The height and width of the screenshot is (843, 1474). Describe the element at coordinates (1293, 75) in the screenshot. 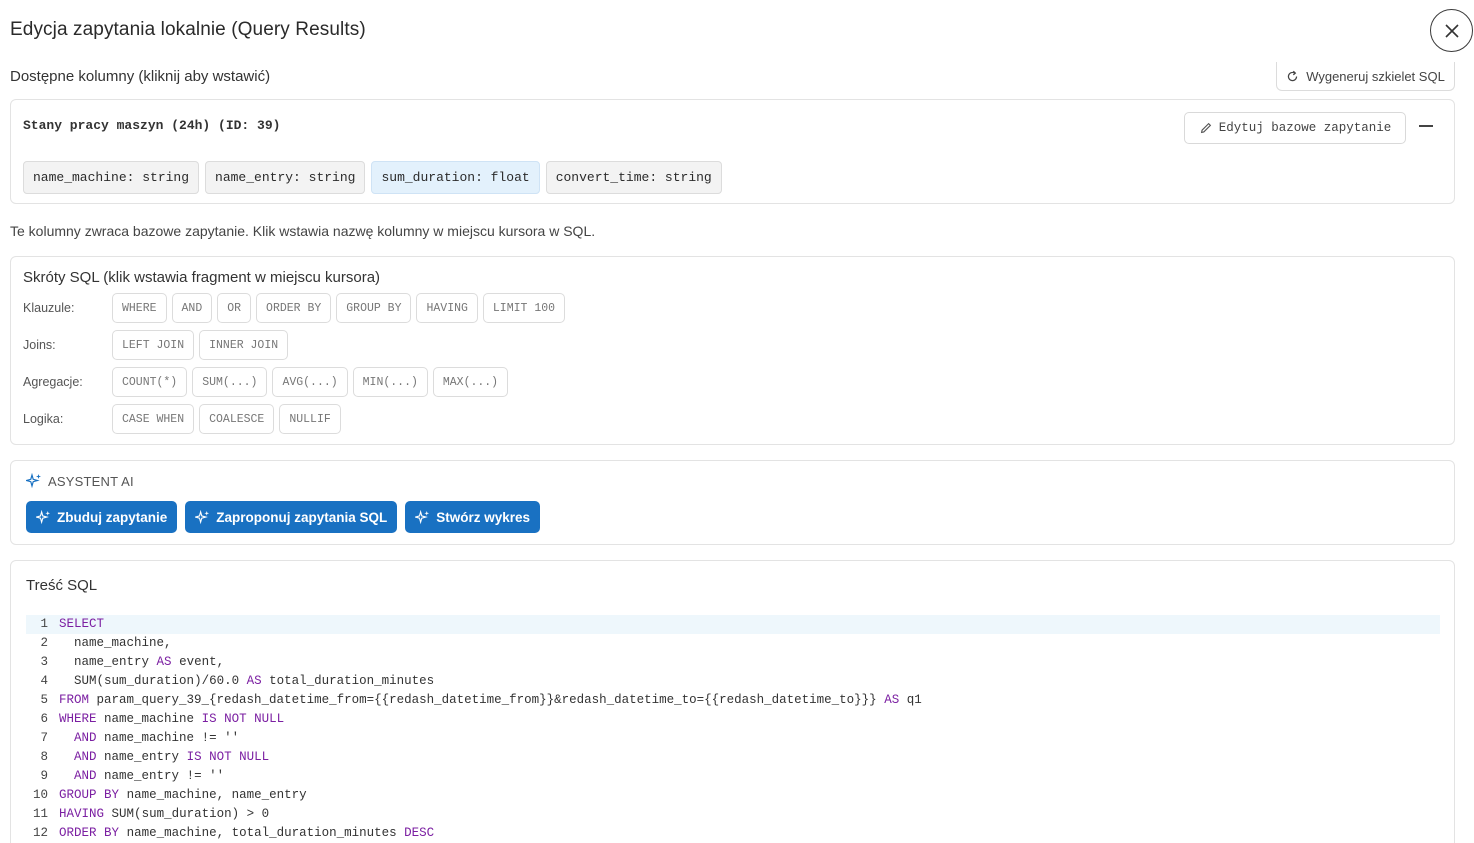

I see `refresh-icon` at that location.